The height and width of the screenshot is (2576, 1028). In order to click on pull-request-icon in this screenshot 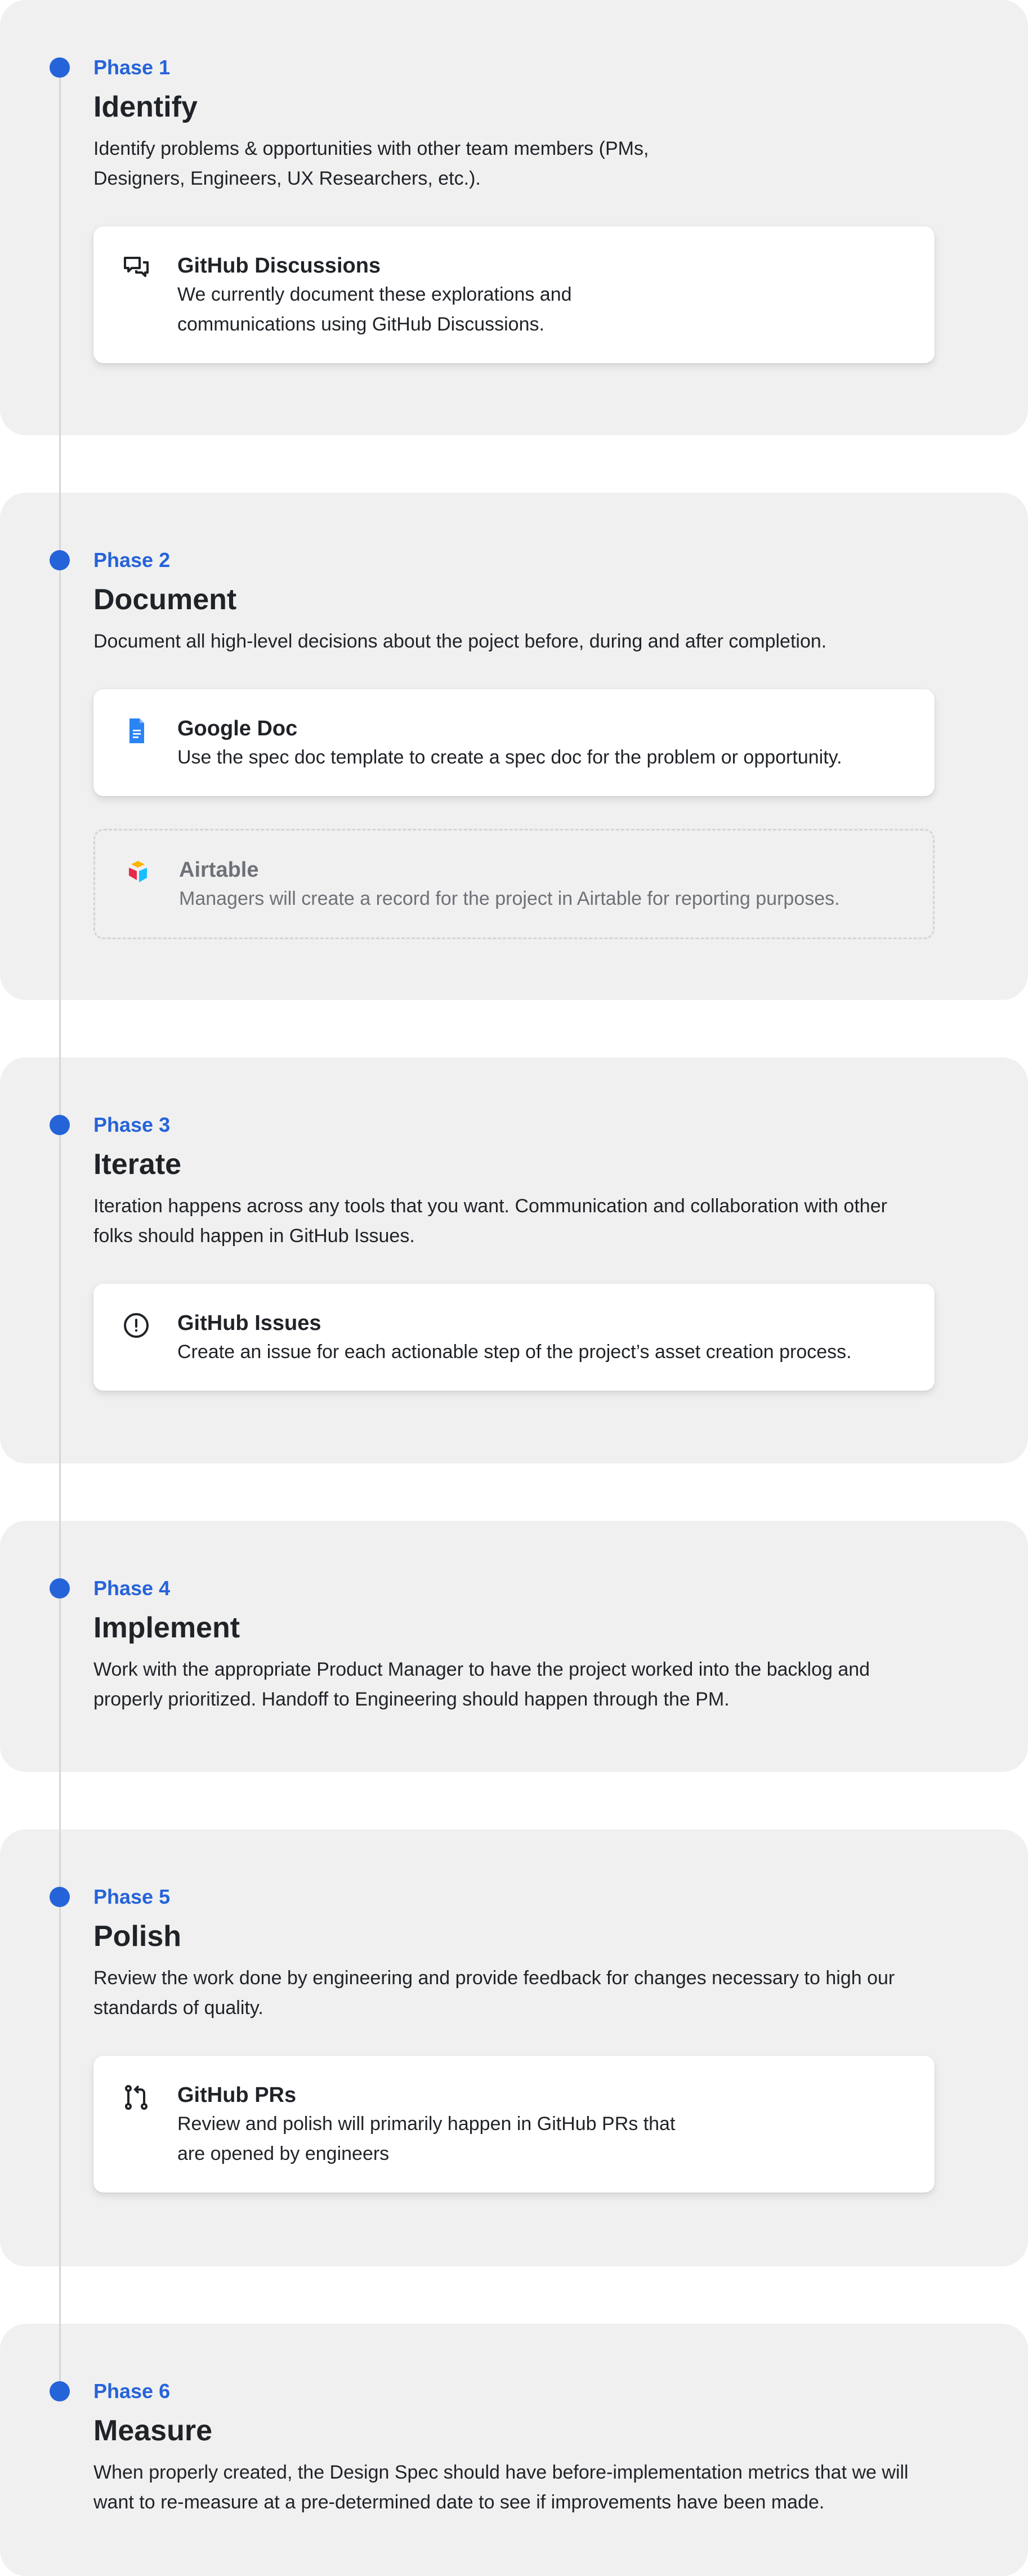, I will do `click(136, 2097)`.